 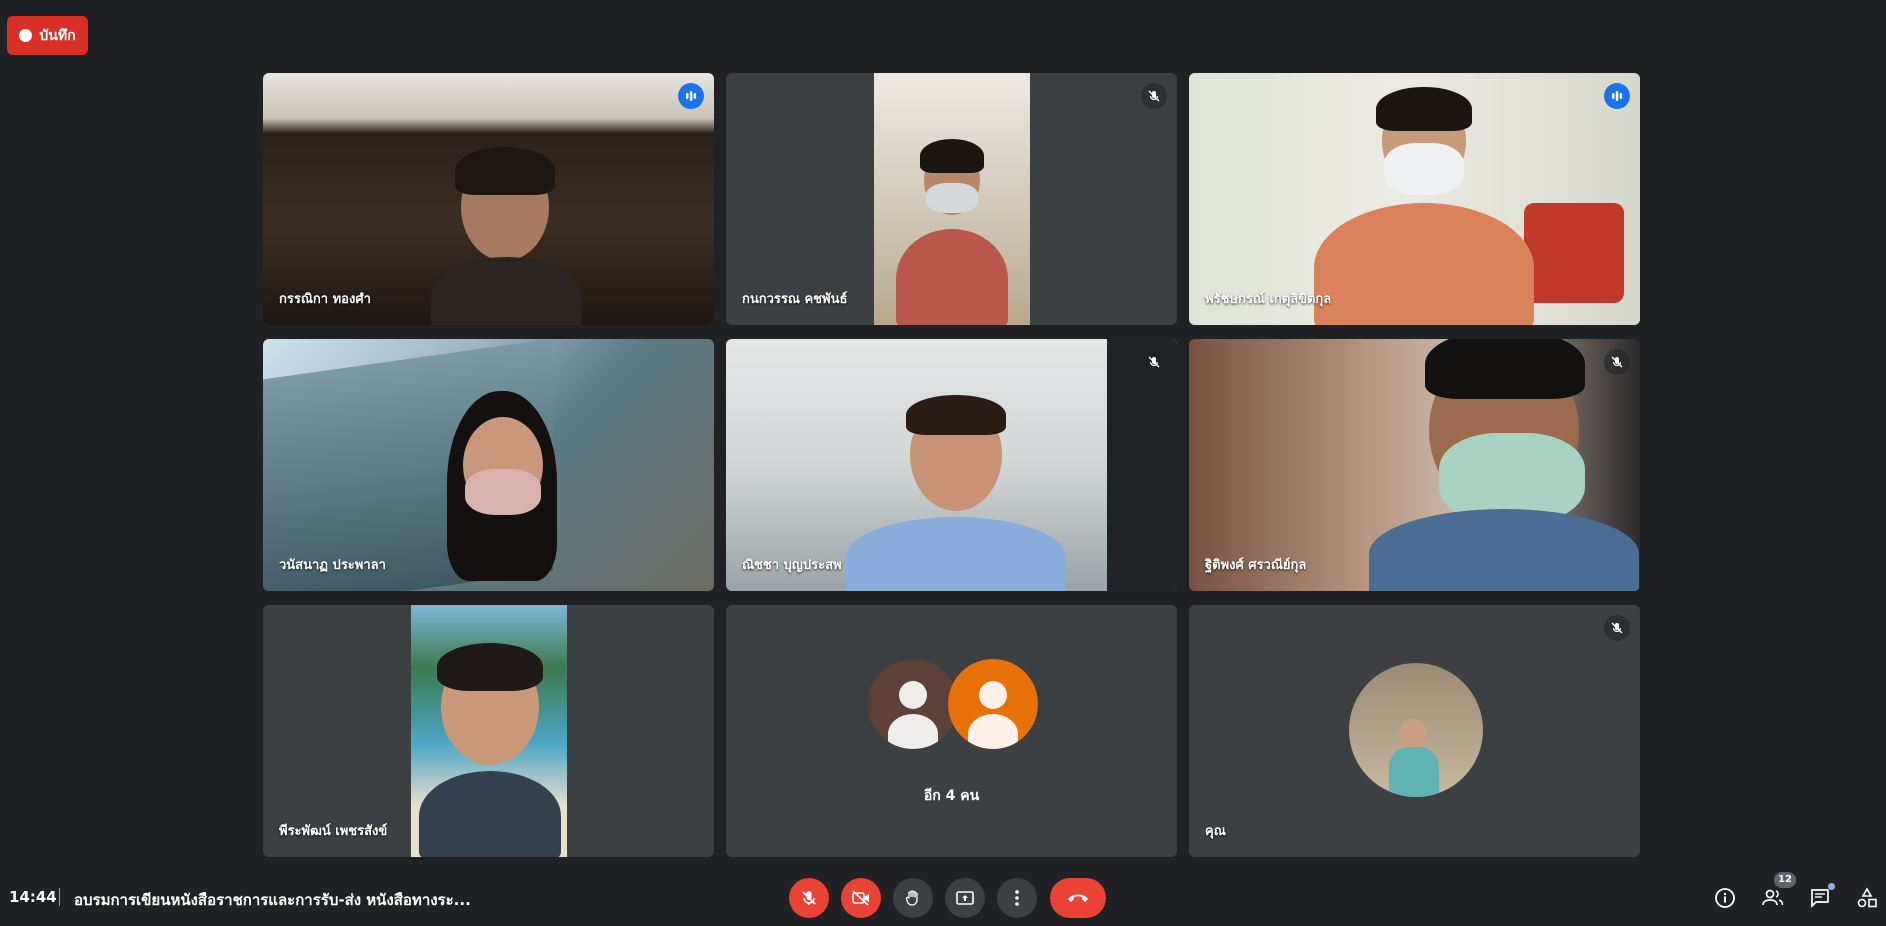 I want to click on participant-tile: วนัสนาฏ ประพาลา, so click(x=488, y=465).